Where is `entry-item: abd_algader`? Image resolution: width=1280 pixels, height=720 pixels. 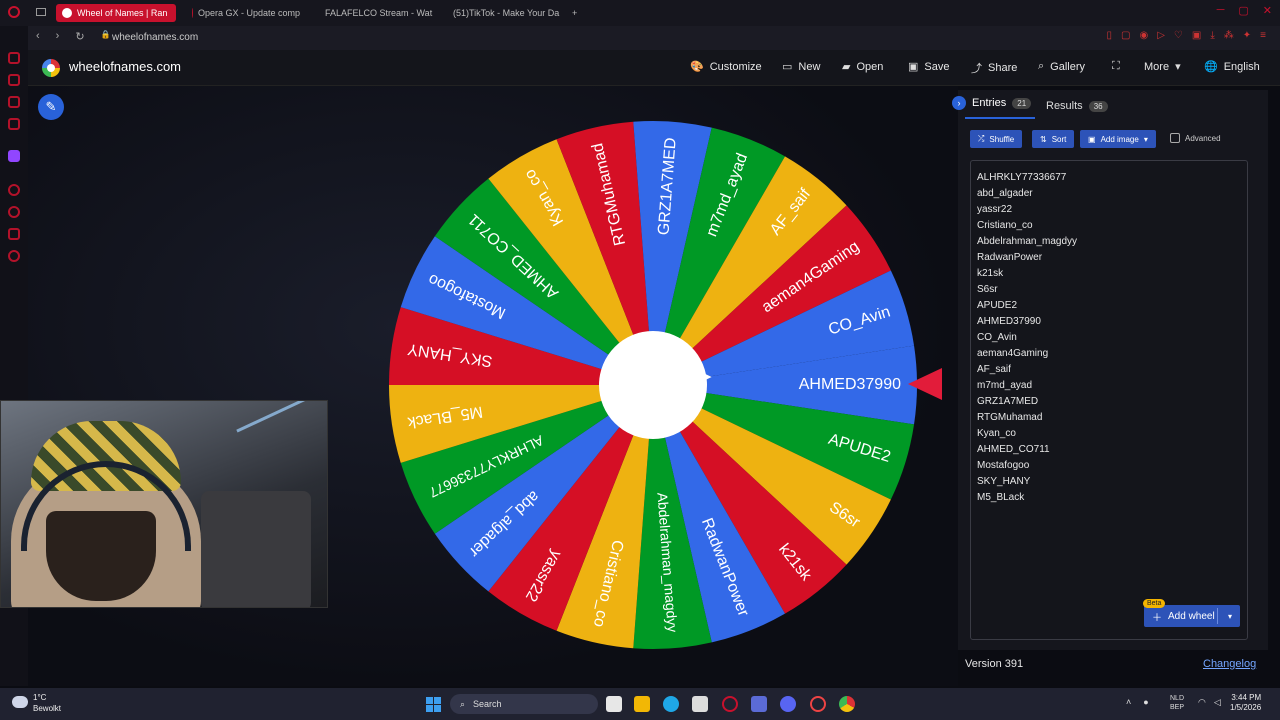 entry-item: abd_algader is located at coordinates (1027, 194).